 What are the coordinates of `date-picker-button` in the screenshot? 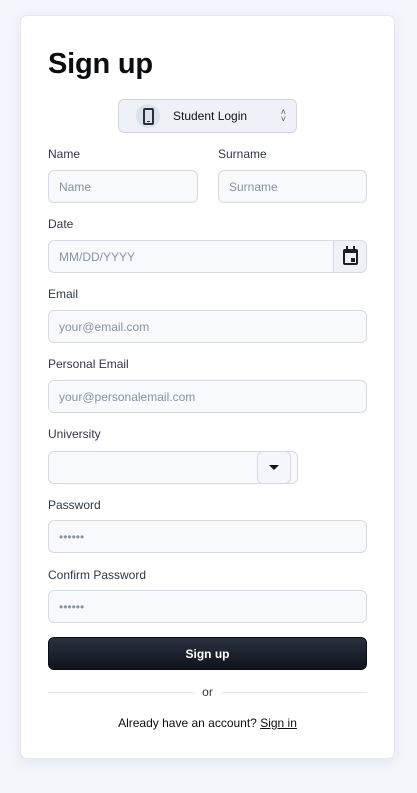 It's located at (349, 256).